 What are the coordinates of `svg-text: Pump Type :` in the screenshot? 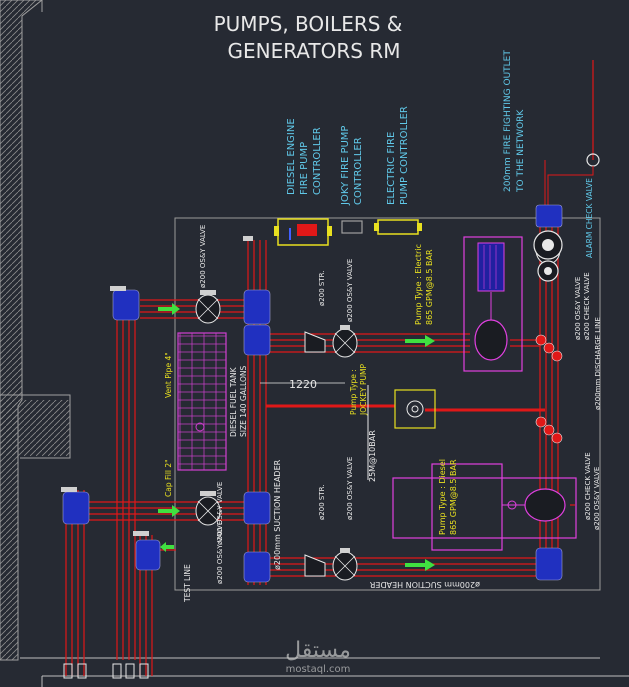 It's located at (353, 392).